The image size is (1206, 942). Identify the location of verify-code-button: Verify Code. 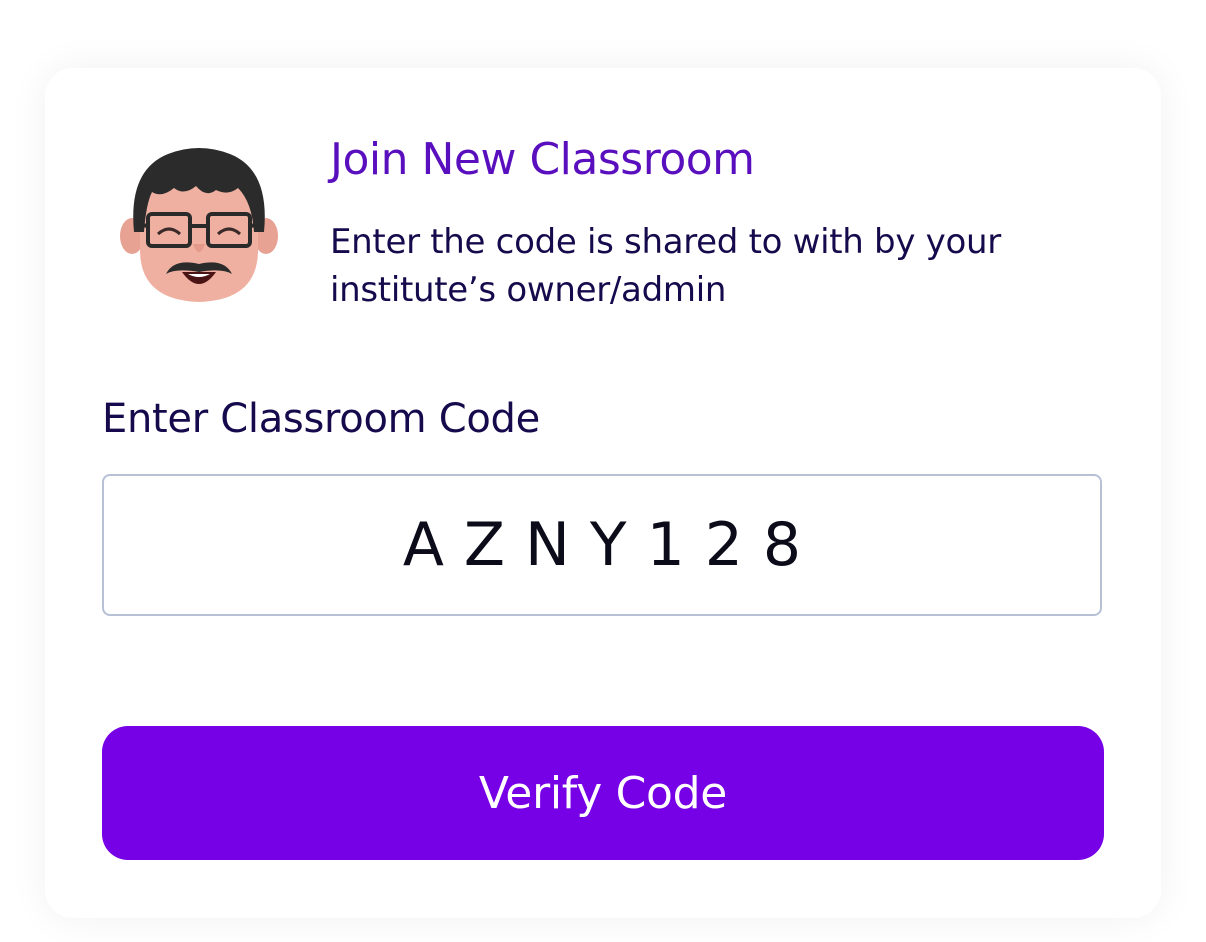
(603, 793).